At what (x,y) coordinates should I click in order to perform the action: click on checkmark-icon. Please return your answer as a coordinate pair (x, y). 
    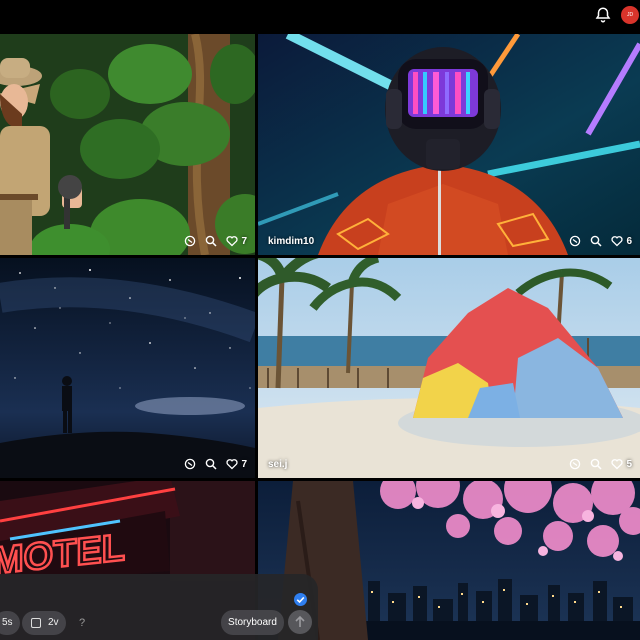
    Looking at the image, I should click on (300, 599).